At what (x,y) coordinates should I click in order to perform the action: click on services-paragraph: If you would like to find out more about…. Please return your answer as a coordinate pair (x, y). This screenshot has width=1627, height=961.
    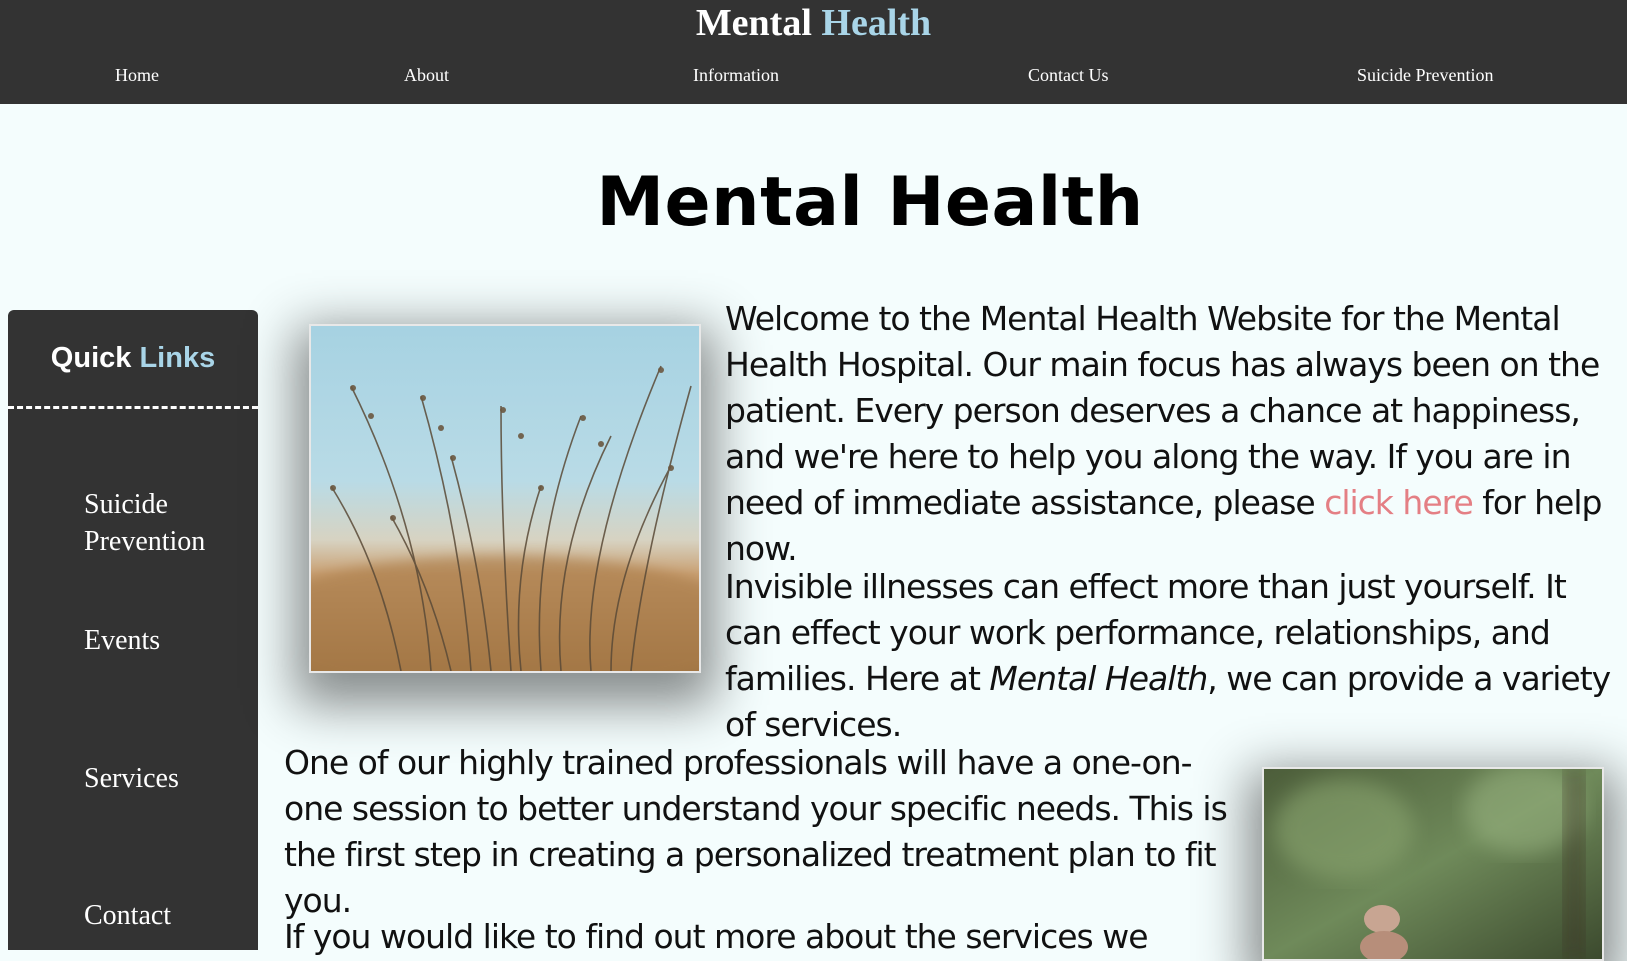
    Looking at the image, I should click on (716, 936).